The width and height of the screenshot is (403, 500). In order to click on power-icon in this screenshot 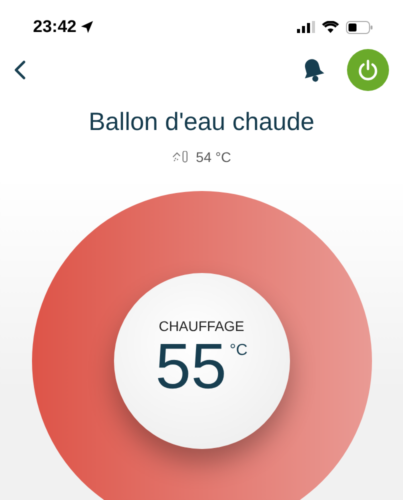, I will do `click(368, 70)`.